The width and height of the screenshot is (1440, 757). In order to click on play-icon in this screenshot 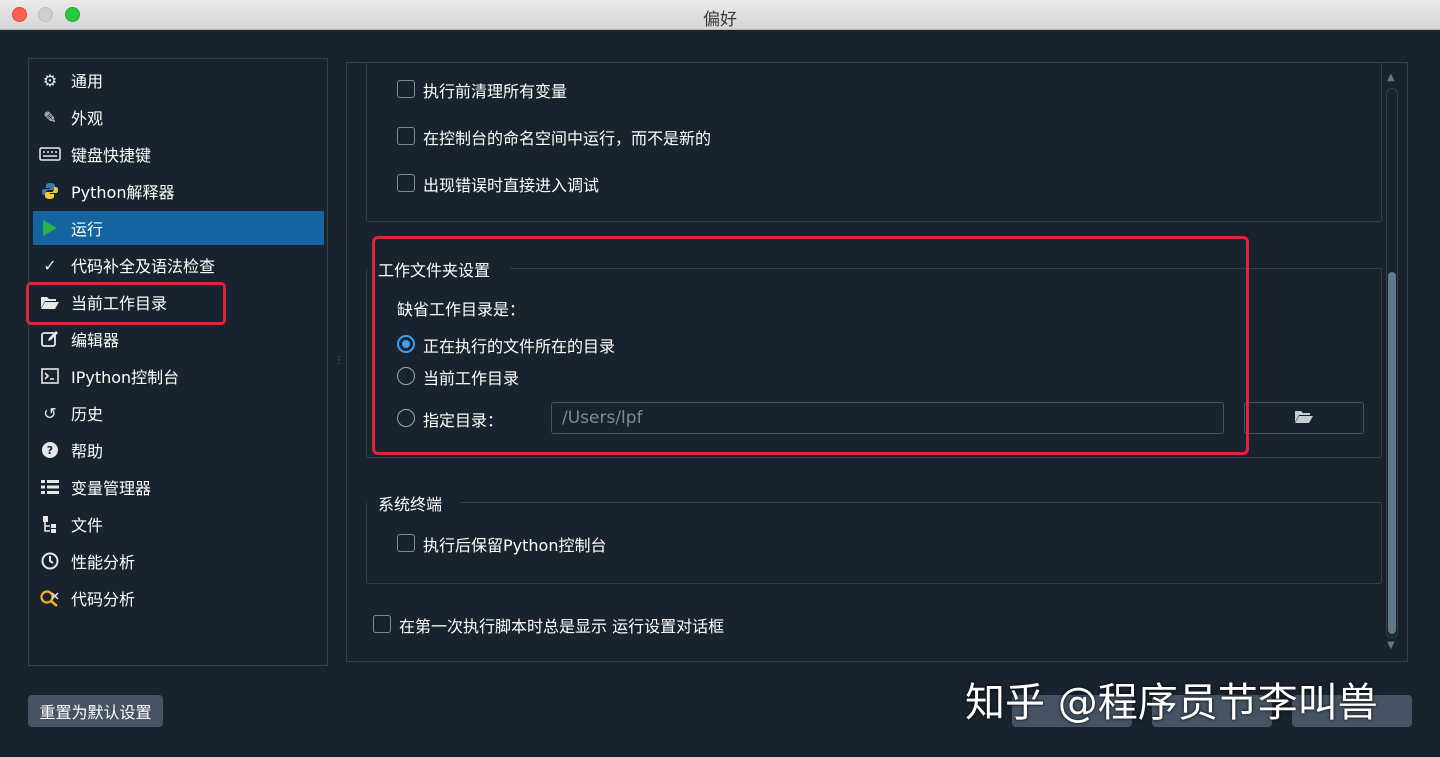, I will do `click(50, 228)`.